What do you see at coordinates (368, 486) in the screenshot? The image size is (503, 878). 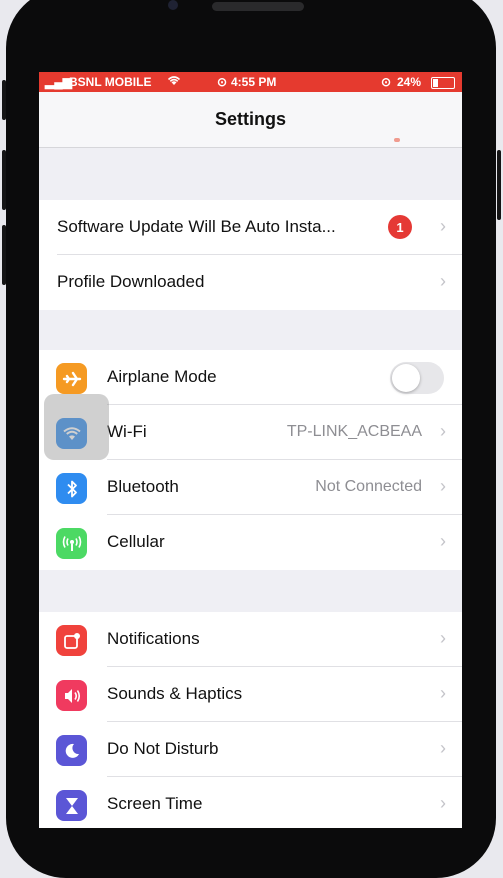 I see `bluetooth-status: Not Connected` at bounding box center [368, 486].